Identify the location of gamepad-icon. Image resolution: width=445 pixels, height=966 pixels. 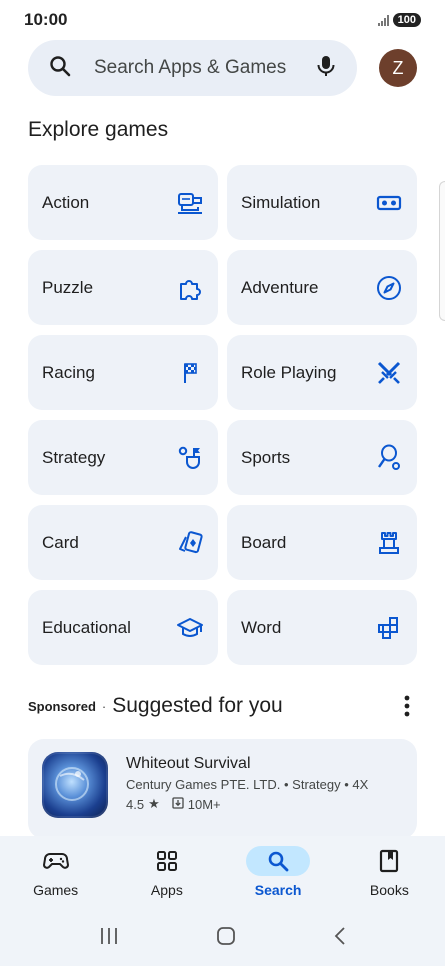
(56, 861).